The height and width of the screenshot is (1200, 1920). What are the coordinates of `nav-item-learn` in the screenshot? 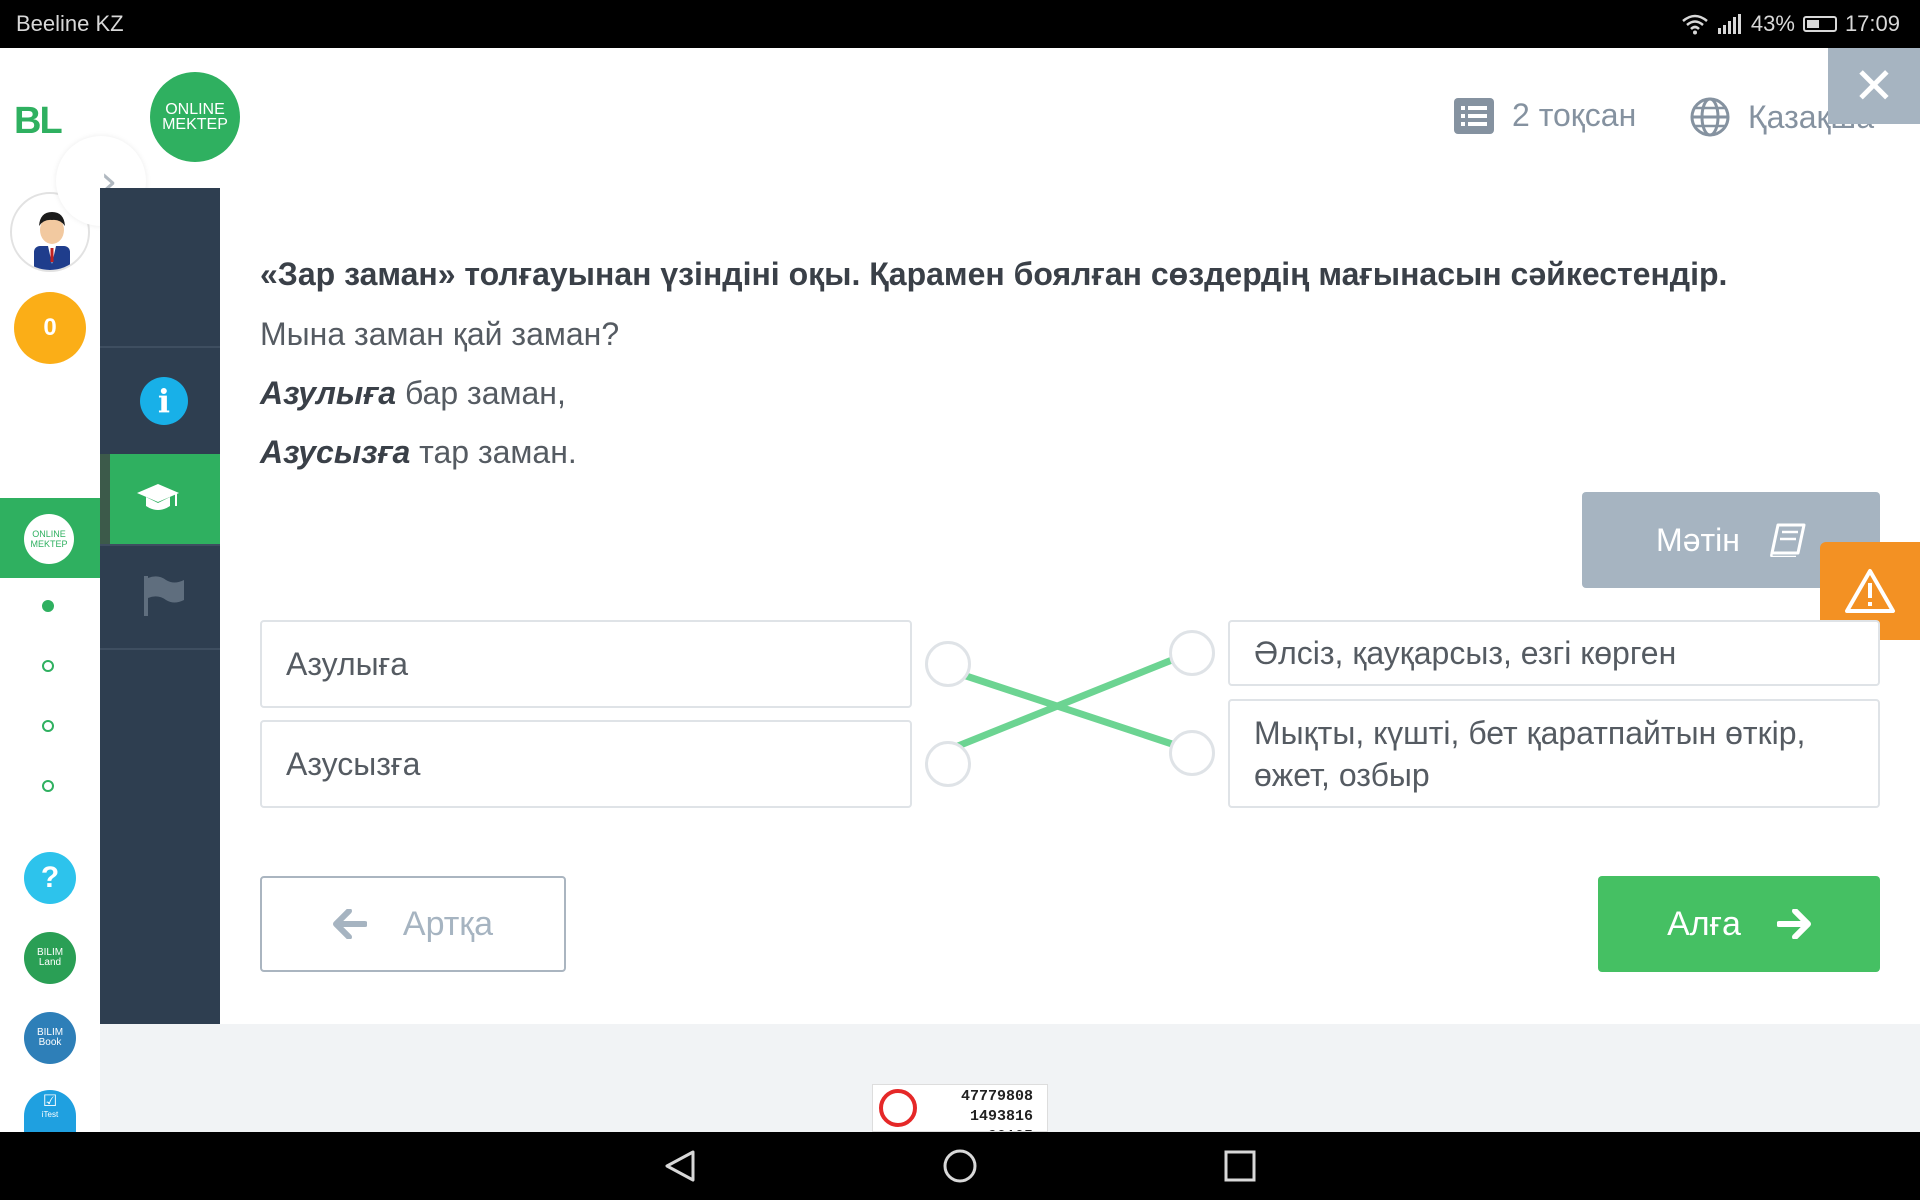 It's located at (160, 499).